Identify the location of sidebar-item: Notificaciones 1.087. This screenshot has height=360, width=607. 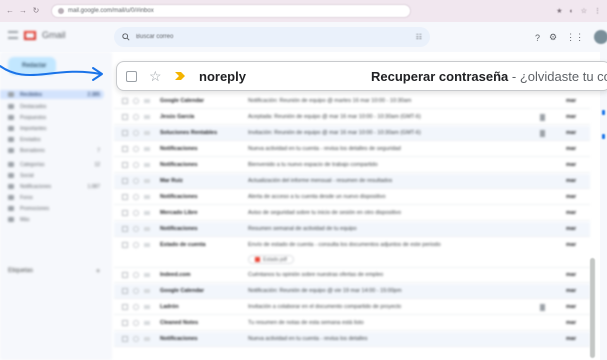
(56, 186).